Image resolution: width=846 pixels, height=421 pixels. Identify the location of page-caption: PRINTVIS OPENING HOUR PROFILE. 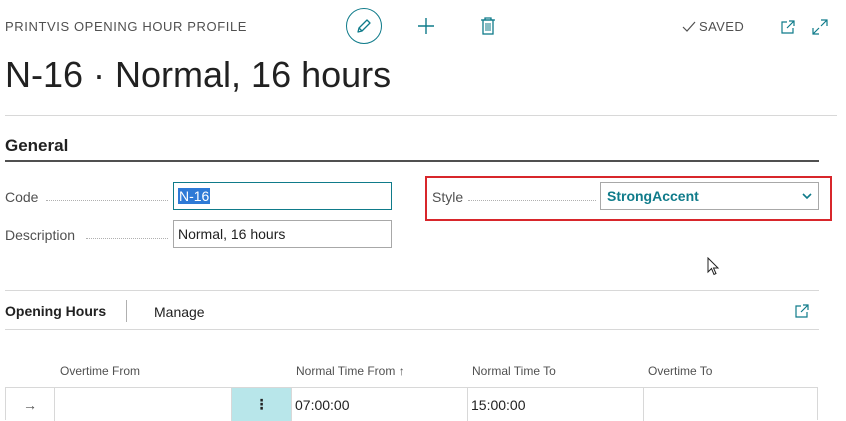
(126, 26).